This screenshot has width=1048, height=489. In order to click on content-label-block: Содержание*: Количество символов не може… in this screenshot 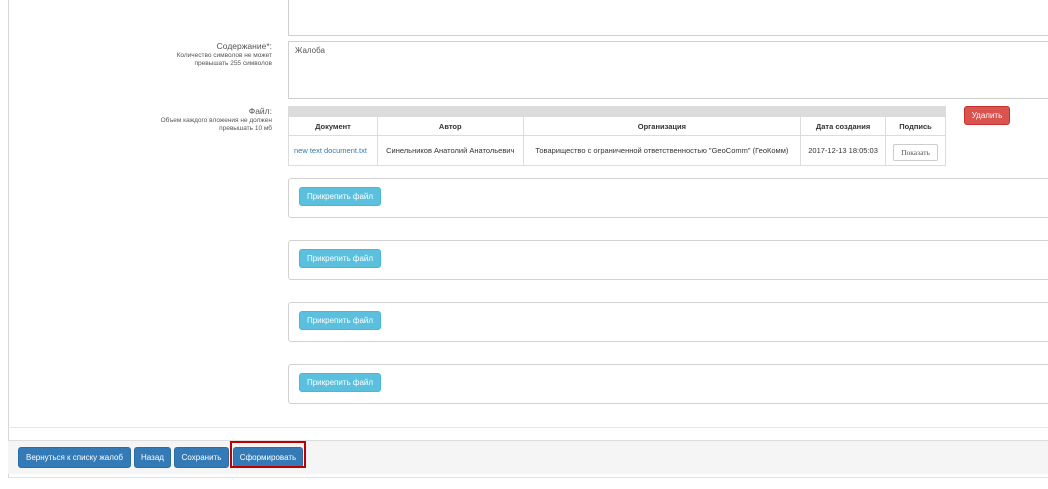, I will do `click(217, 54)`.